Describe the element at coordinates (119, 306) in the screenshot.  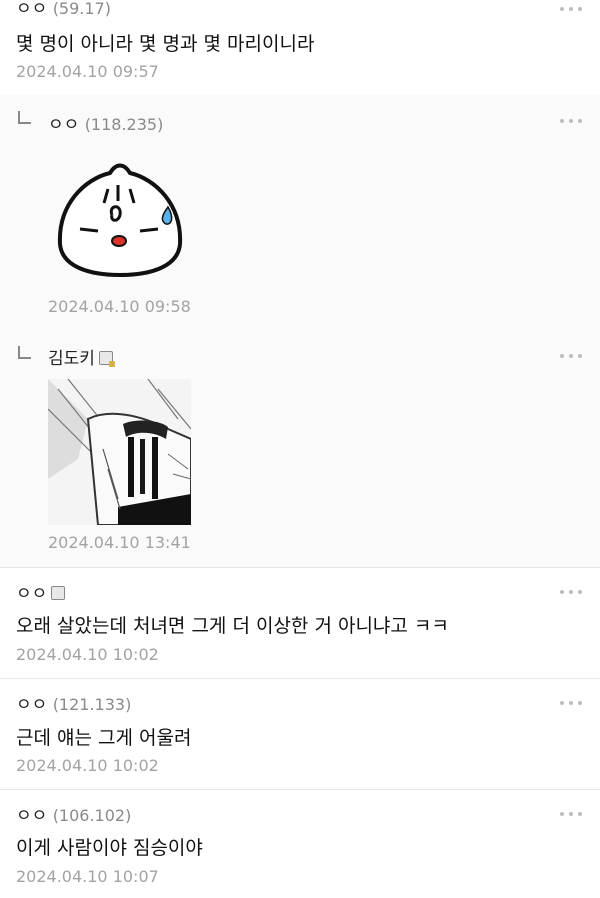
I see `comment-date: 2024.04.10 09:58` at that location.